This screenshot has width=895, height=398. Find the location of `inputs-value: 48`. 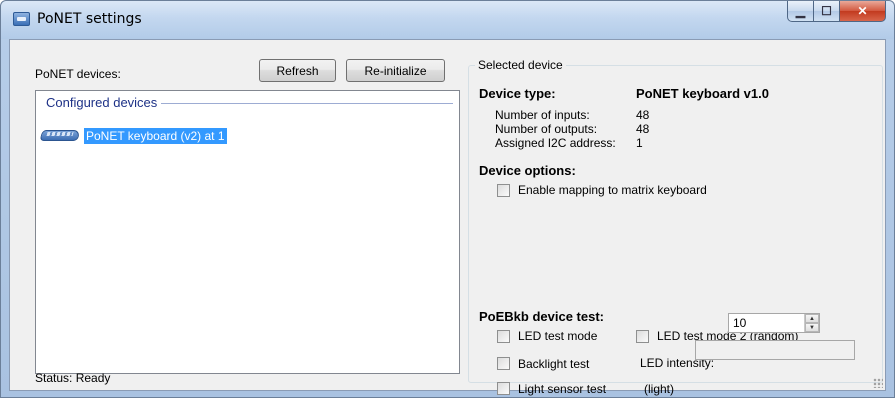

inputs-value: 48 is located at coordinates (643, 115).